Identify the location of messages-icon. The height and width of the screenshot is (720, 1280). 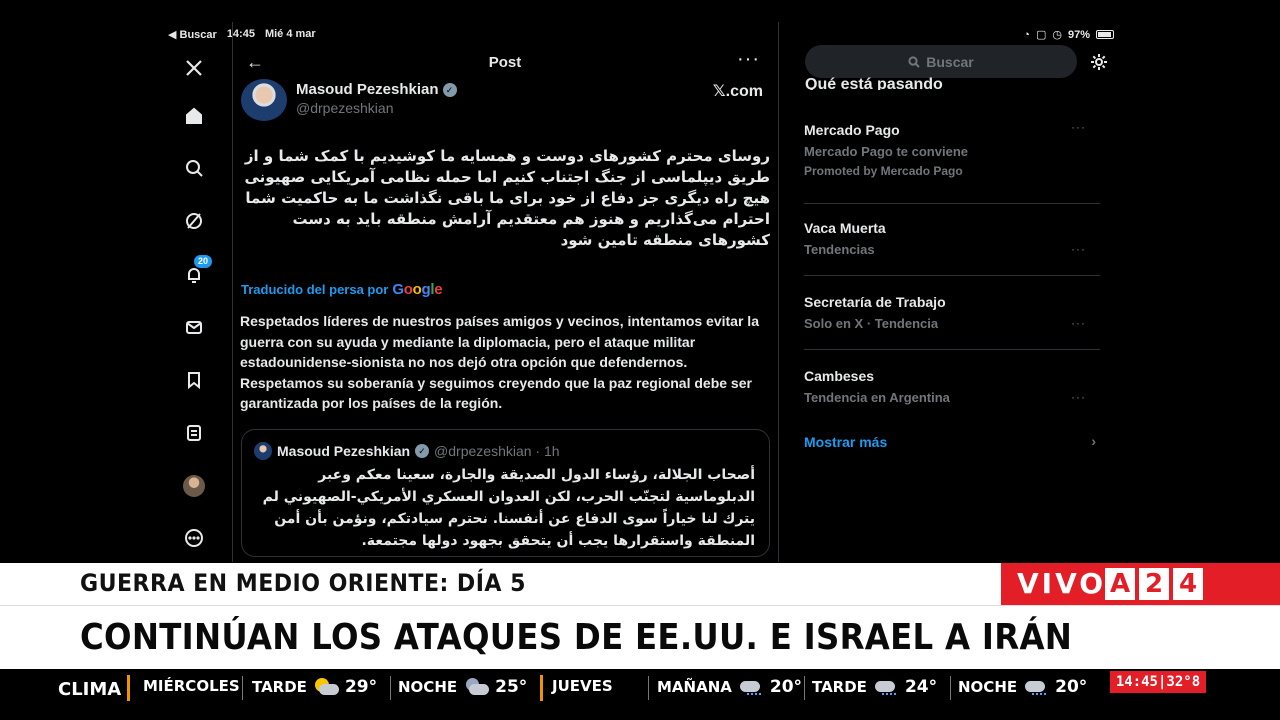
(194, 327).